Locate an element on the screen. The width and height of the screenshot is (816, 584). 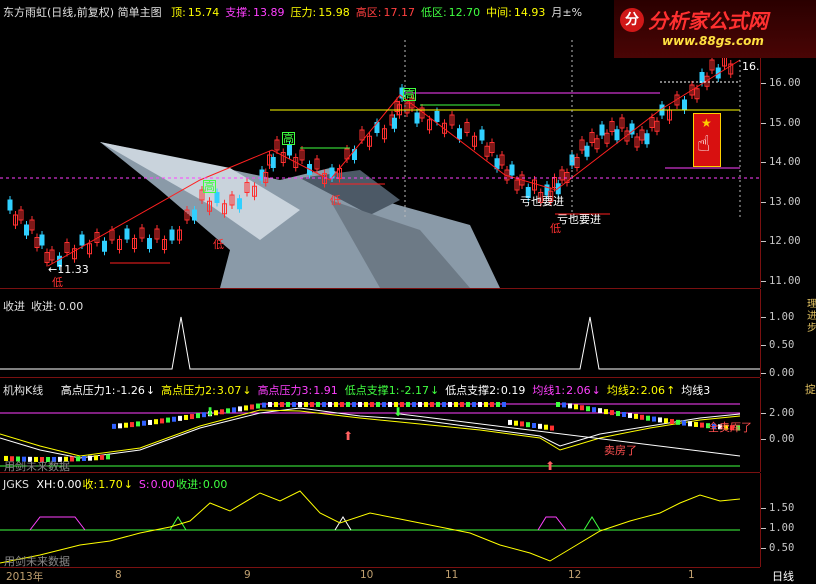
panel4-plot is located at coordinates (370, 527).